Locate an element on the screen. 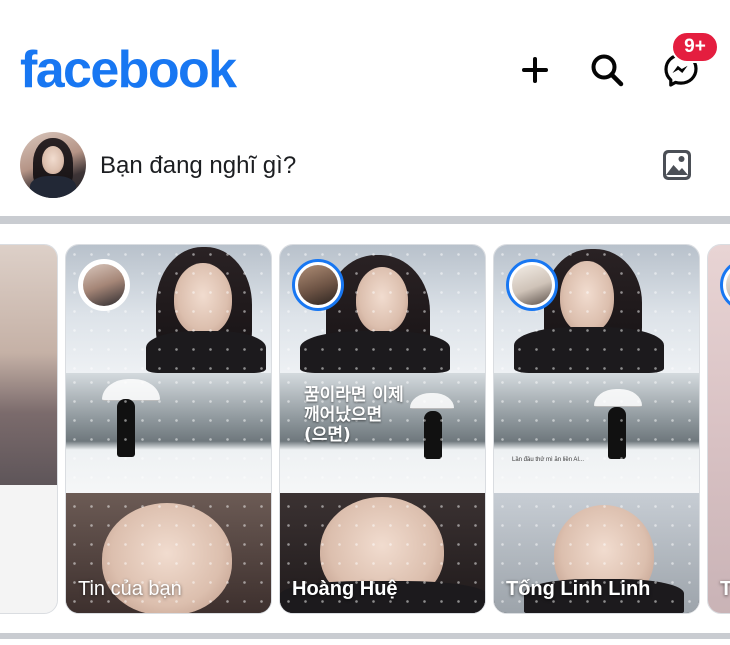 The height and width of the screenshot is (645, 730). messenger-unread-badge: 9+ is located at coordinates (695, 47).